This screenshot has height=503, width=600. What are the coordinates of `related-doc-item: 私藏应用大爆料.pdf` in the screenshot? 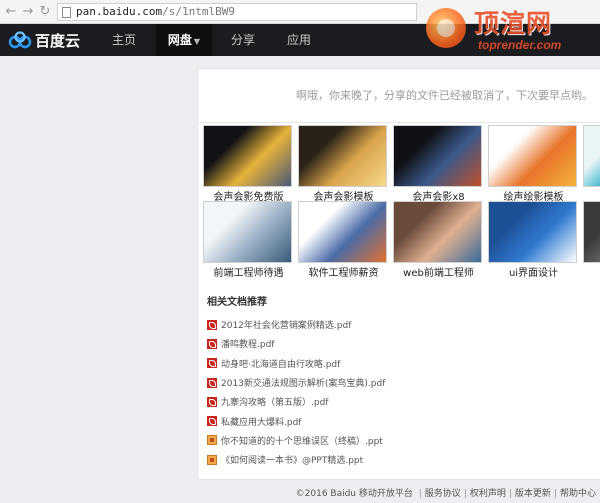 It's located at (397, 420).